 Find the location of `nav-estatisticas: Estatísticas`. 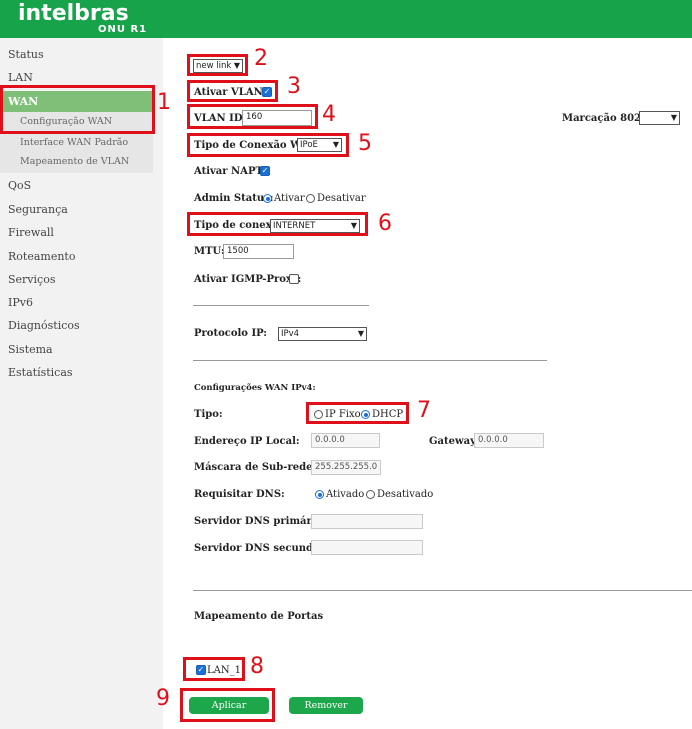

nav-estatisticas: Estatísticas is located at coordinates (40, 372).